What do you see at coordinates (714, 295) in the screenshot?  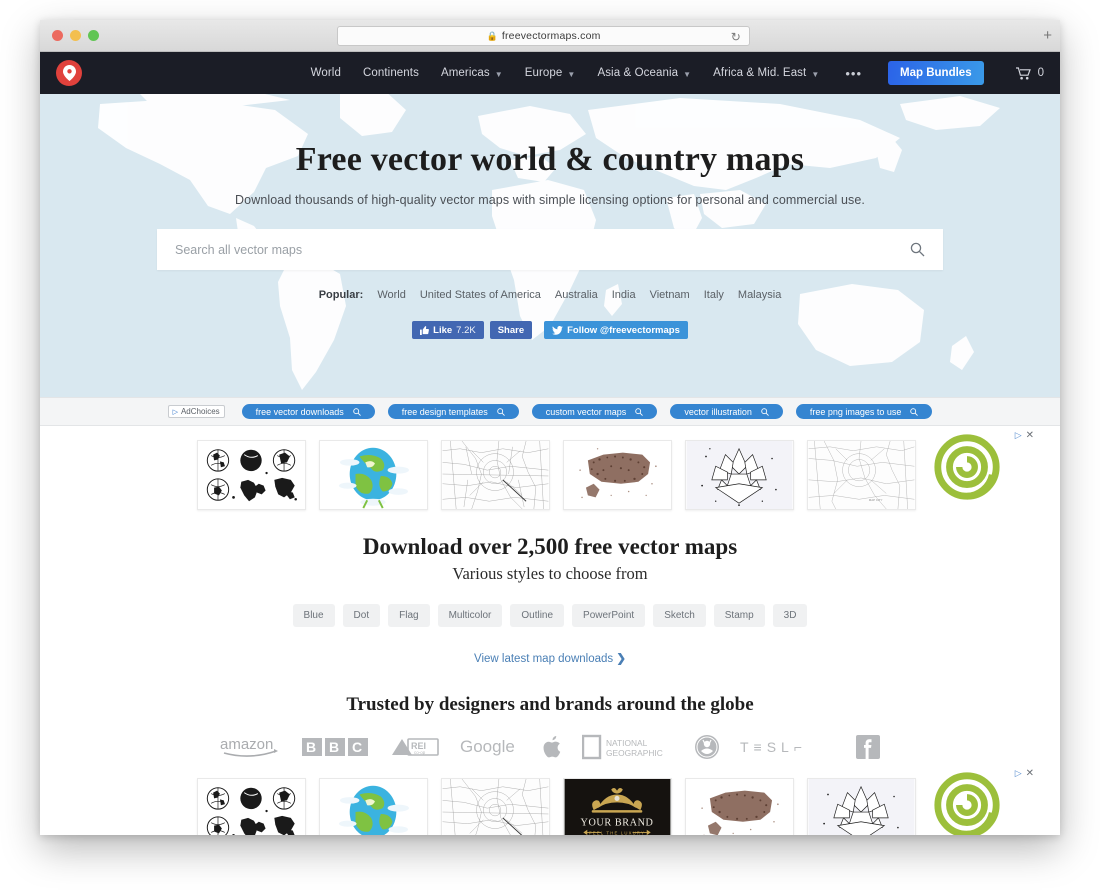 I see `popular-link-italy: Italy` at bounding box center [714, 295].